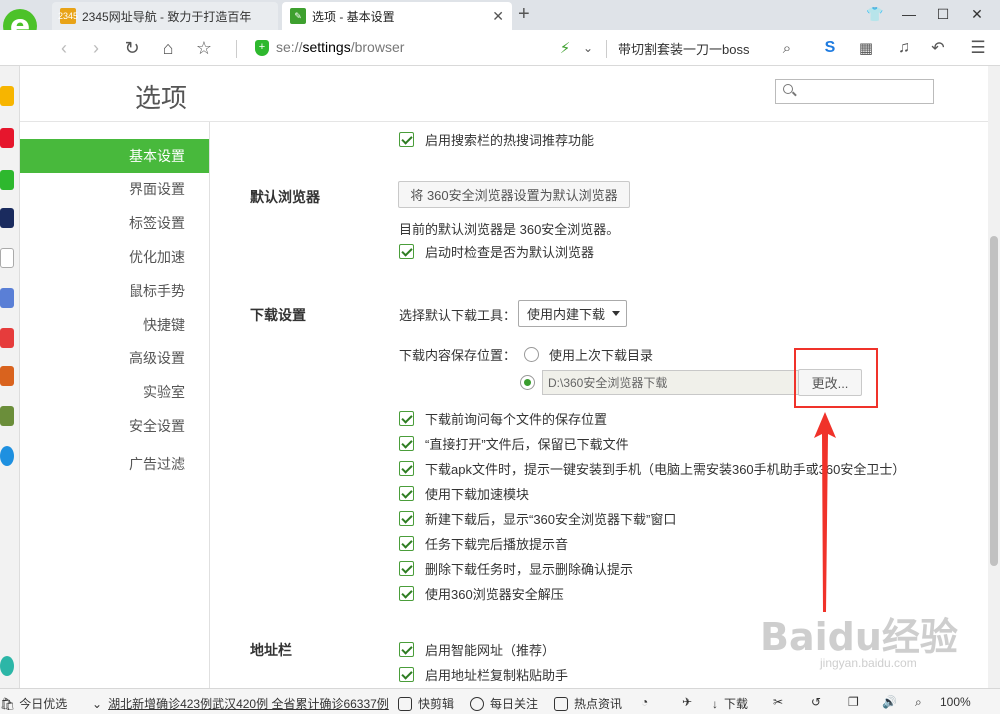  What do you see at coordinates (7, 258) in the screenshot?
I see `notes-icon` at bounding box center [7, 258].